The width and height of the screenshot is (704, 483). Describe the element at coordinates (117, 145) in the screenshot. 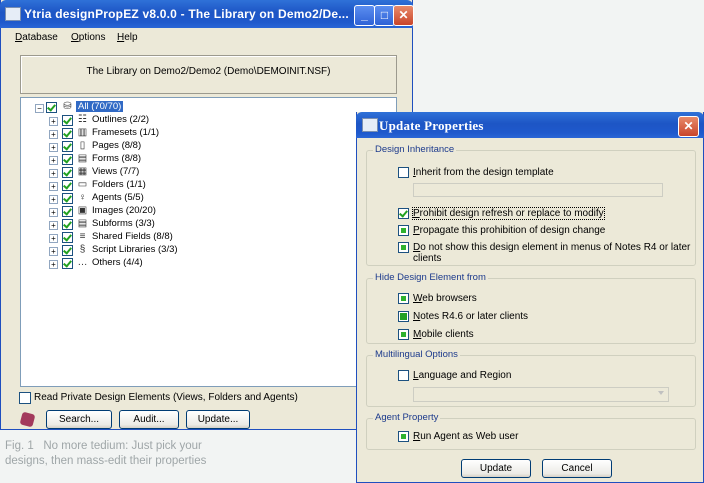

I see `tree-item-label: Pages (8/8)` at that location.